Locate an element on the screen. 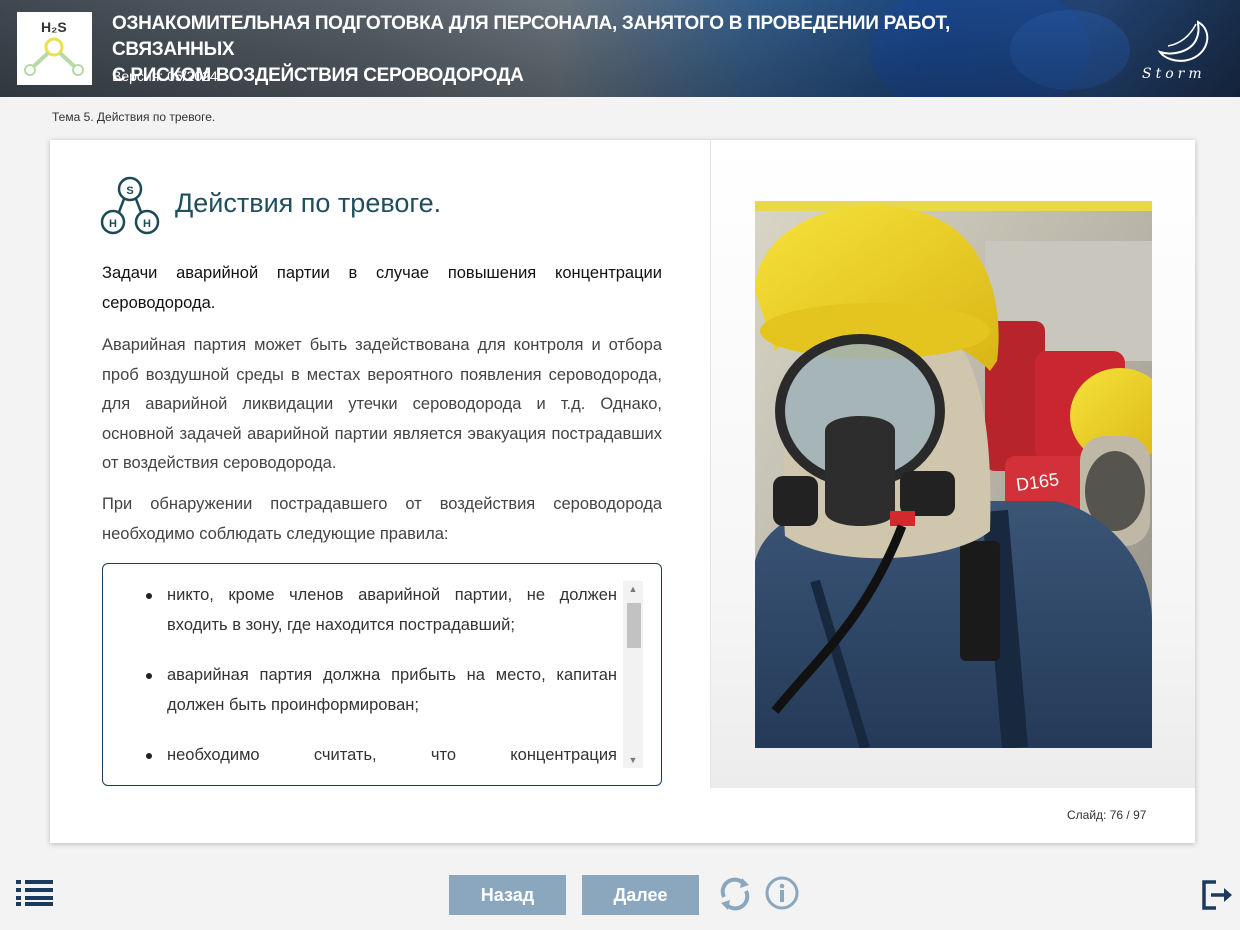  brand-name: Storm is located at coordinates (1174, 74).